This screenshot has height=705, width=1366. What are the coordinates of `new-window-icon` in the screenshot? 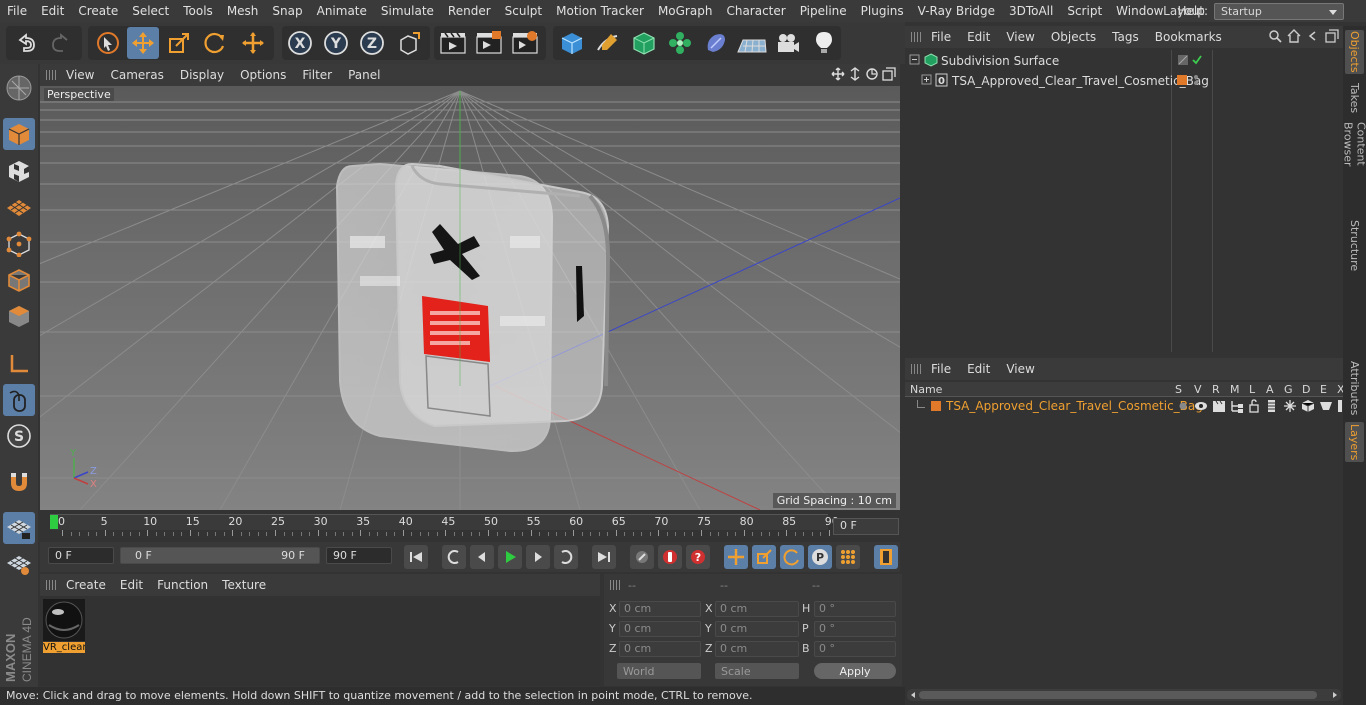 It's located at (1332, 36).